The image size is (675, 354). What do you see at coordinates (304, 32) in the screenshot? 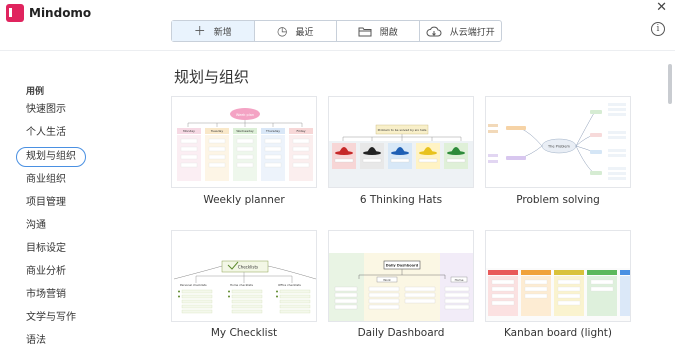
I see `recent-label: 最近` at bounding box center [304, 32].